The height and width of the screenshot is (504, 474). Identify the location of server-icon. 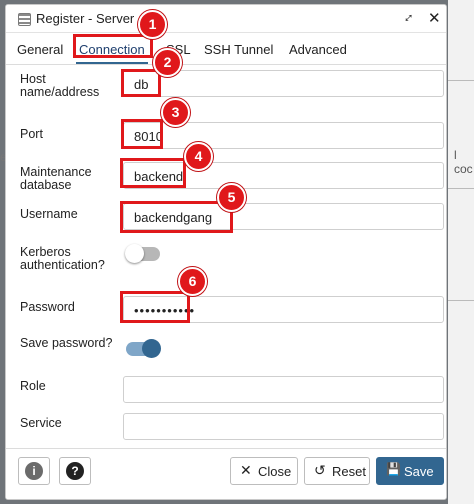
(24, 19).